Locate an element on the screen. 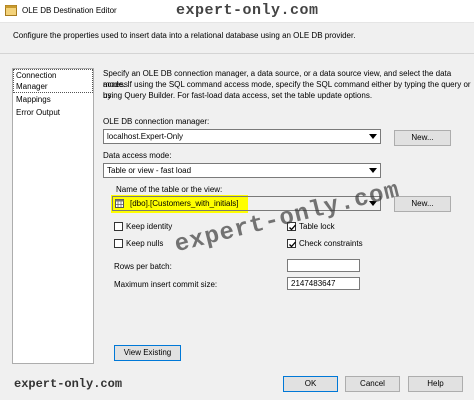 Image resolution: width=474 pixels, height=400 pixels. max-commit-size-input: 2147483647 is located at coordinates (323, 283).